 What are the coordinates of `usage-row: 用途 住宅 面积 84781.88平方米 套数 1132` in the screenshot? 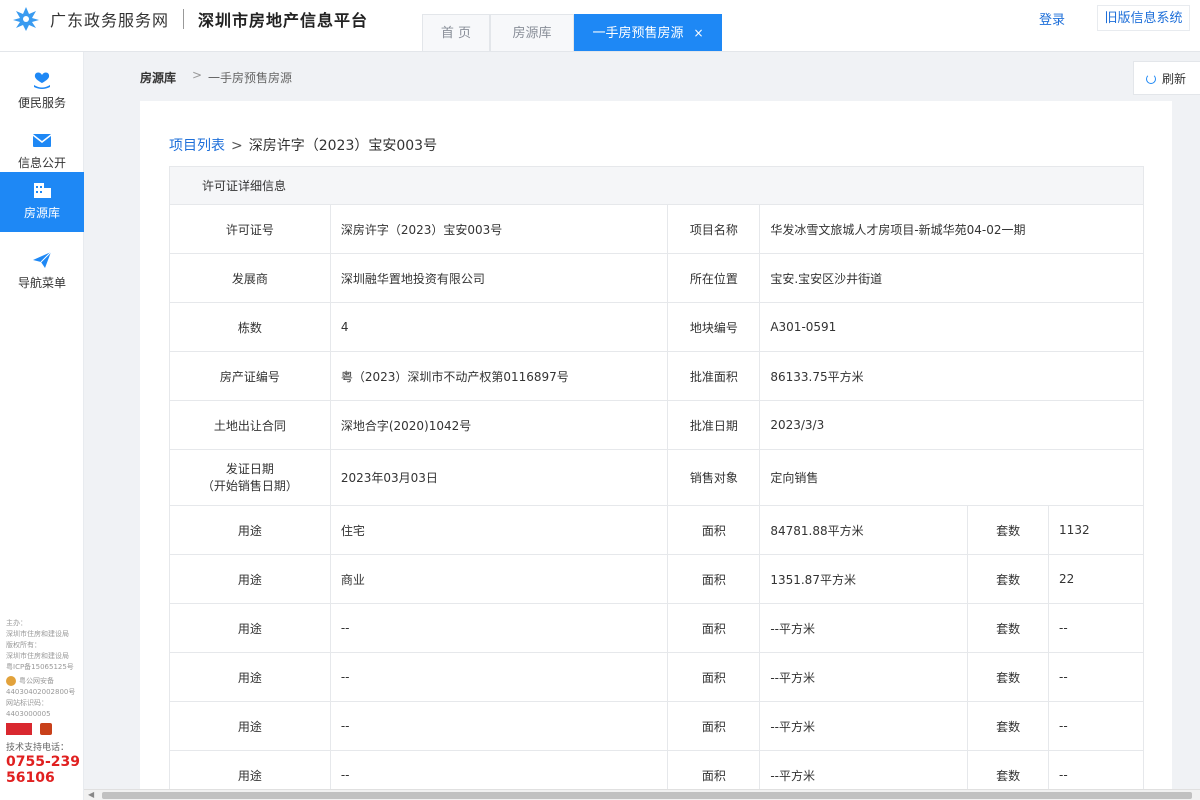 It's located at (656, 530).